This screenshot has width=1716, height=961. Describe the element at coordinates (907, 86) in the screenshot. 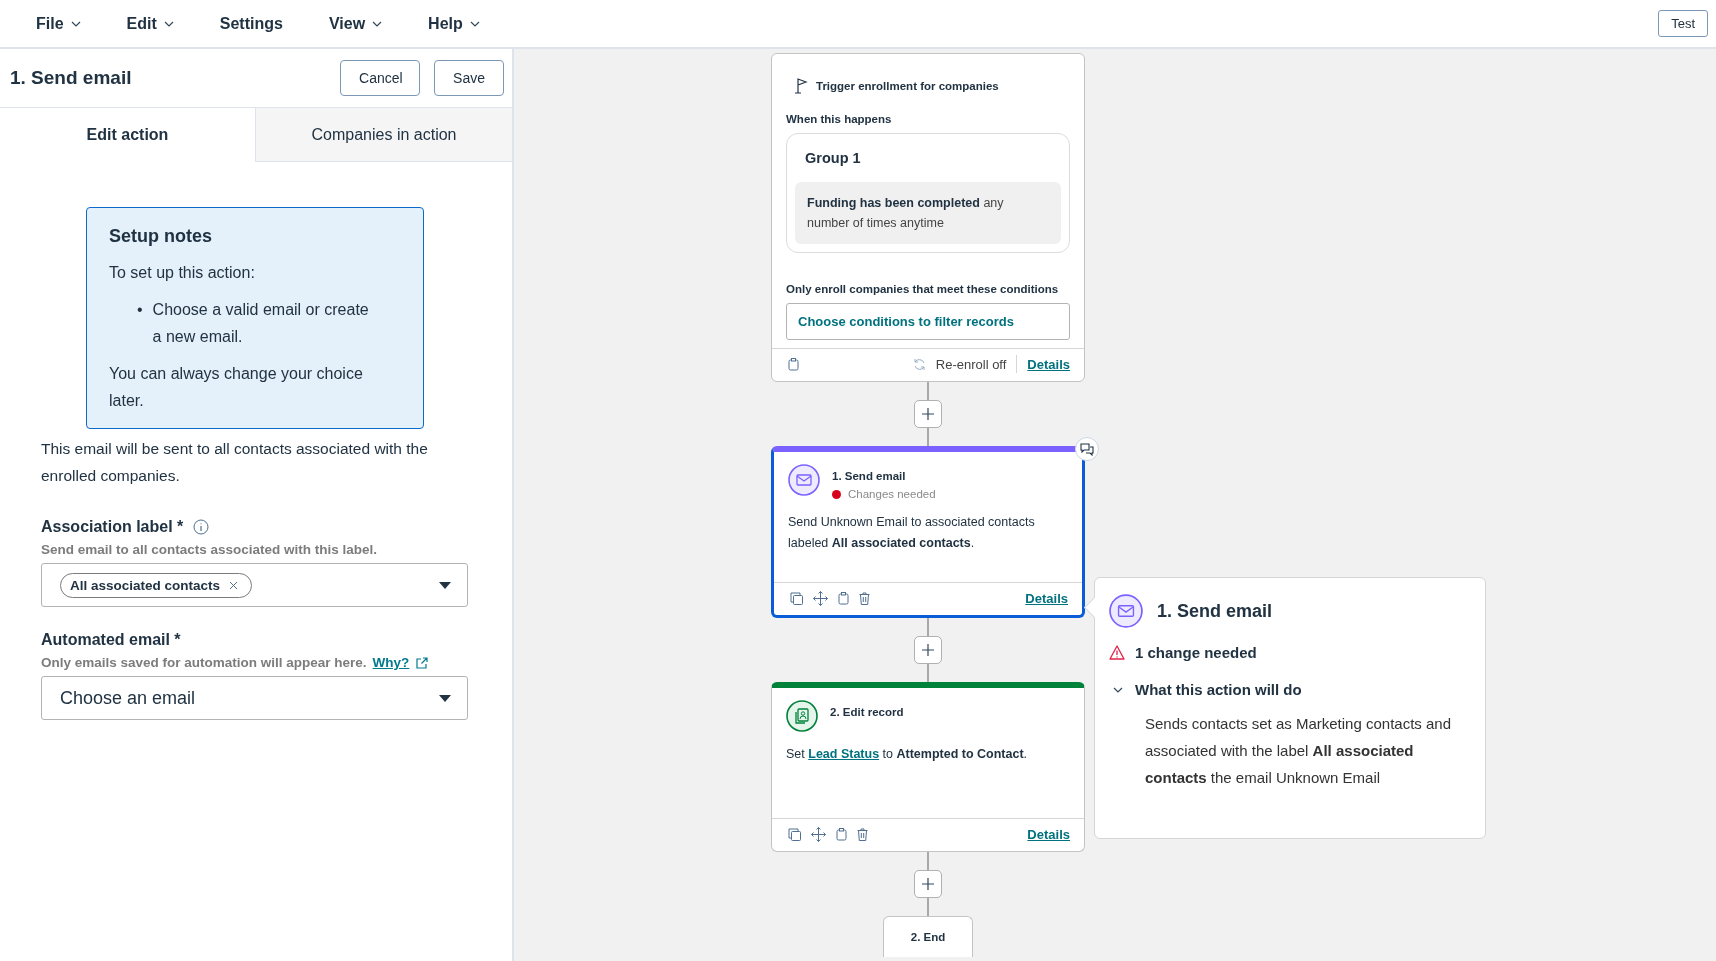

I see `trigger-title: Trigger enrollment for companies` at that location.